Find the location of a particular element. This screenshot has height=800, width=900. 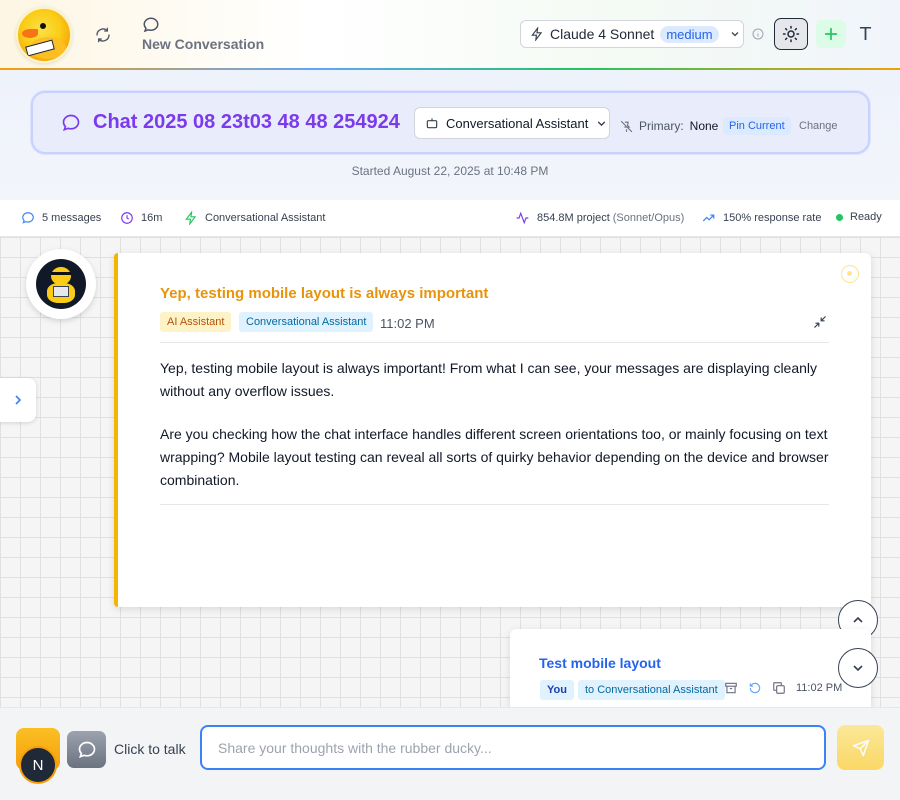

message-actions: 11:02 PM is located at coordinates (783, 688).